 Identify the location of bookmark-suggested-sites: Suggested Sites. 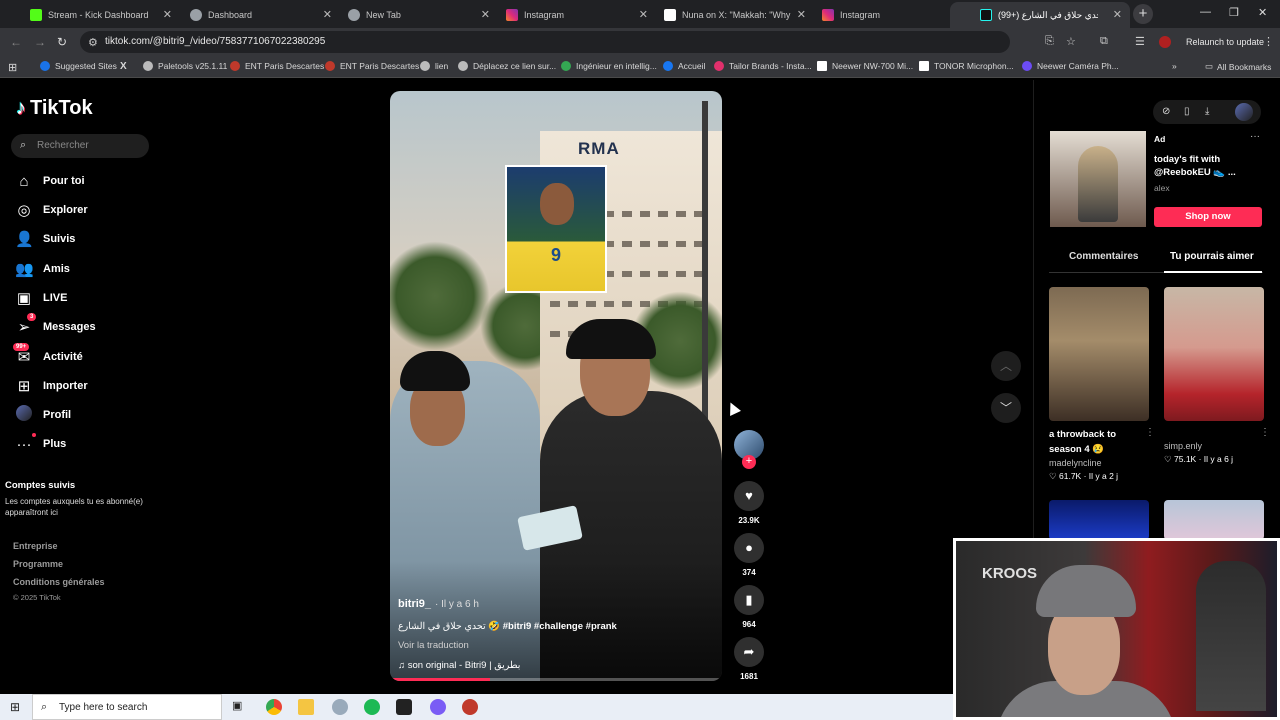
(78, 66).